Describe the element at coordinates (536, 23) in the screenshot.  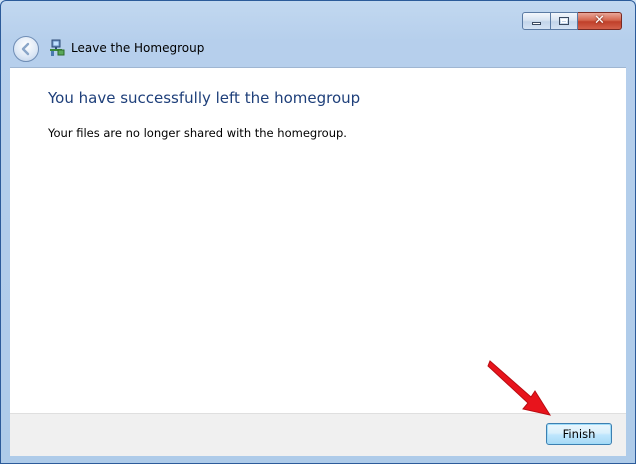
I see `minimize-icon` at that location.